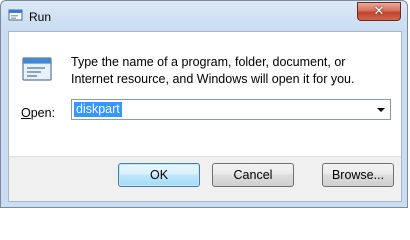 The width and height of the screenshot is (410, 240). I want to click on chevron-down-icon, so click(381, 109).